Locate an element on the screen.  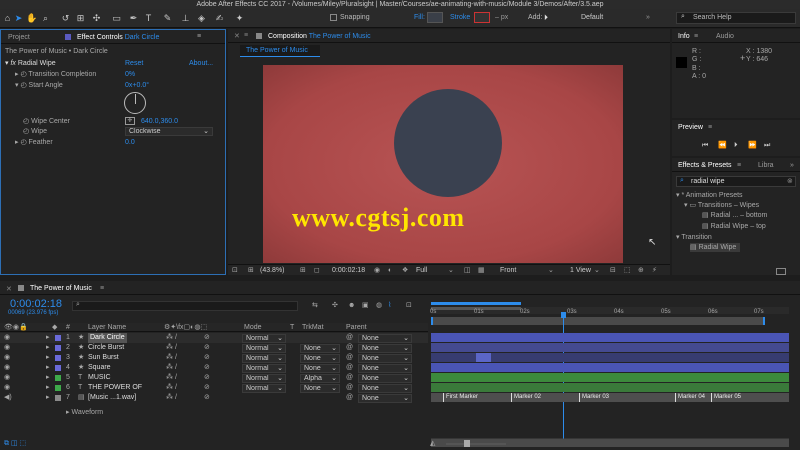
channel-icon: ❖ is located at coordinates (405, 270).